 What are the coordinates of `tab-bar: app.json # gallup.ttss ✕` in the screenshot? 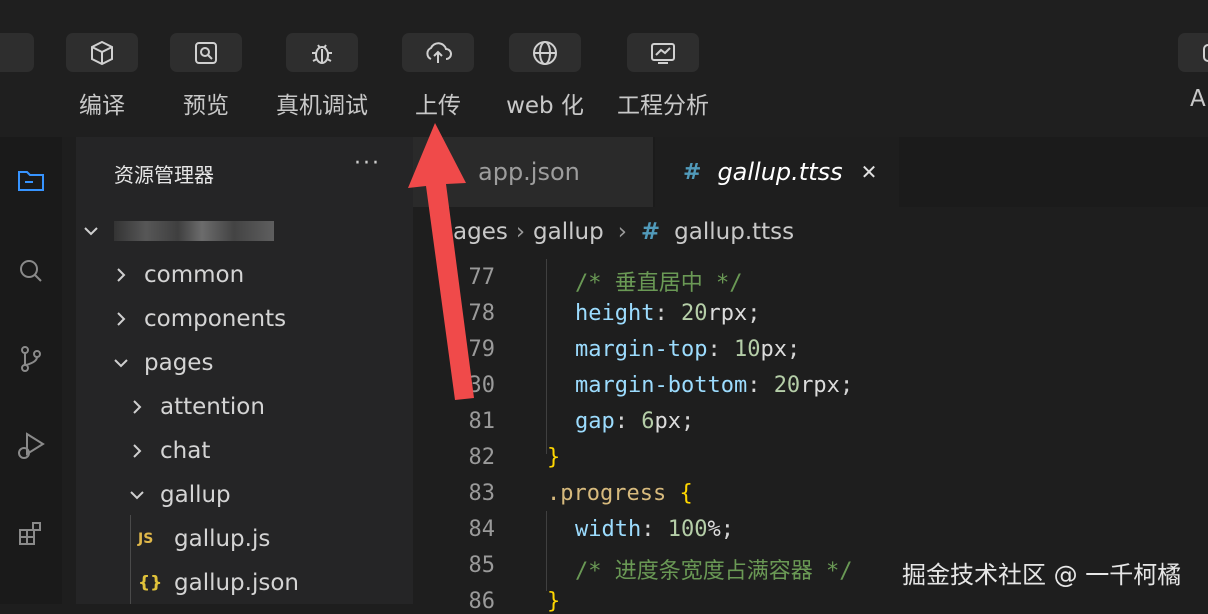 It's located at (810, 172).